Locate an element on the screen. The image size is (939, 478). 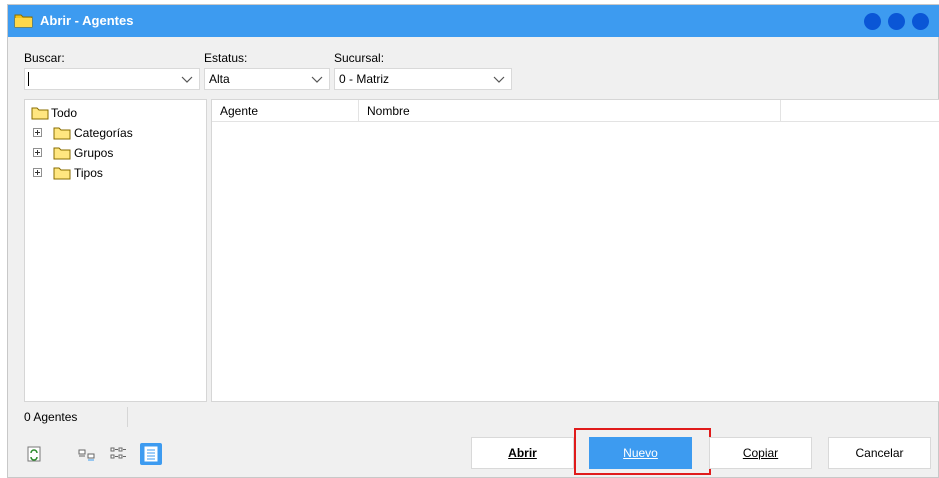
cancelar-label: Cancelar is located at coordinates (879, 453).